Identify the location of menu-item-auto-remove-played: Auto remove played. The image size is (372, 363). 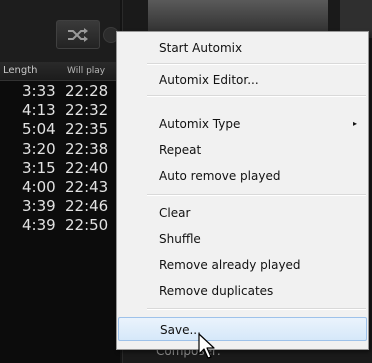
(242, 176).